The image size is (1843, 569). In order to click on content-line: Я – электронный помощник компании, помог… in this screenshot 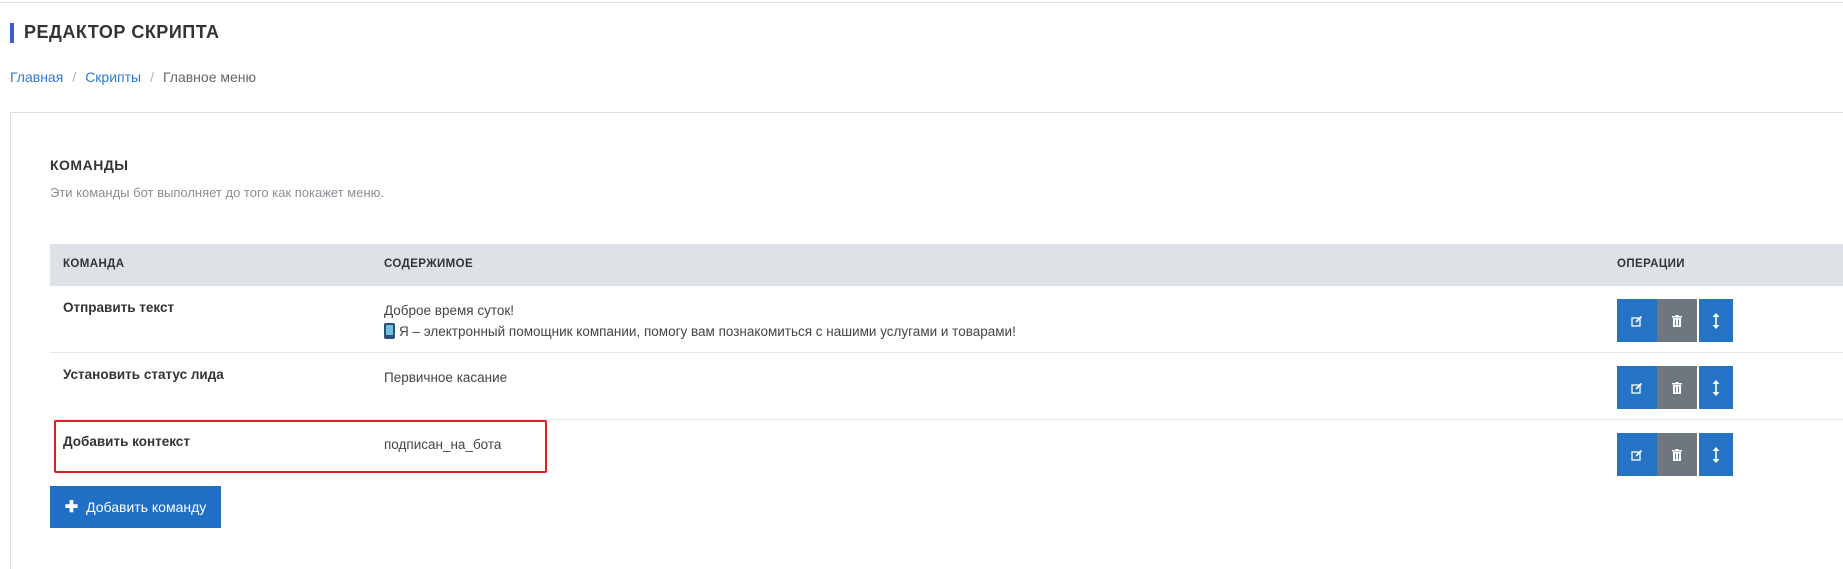, I will do `click(700, 331)`.